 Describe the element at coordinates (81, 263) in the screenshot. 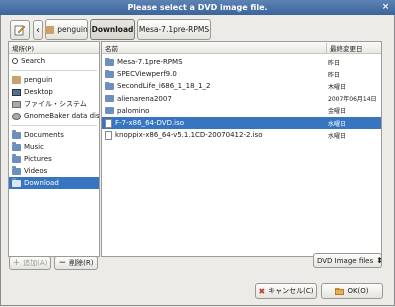

I see `remove-label: 削除(R)` at that location.